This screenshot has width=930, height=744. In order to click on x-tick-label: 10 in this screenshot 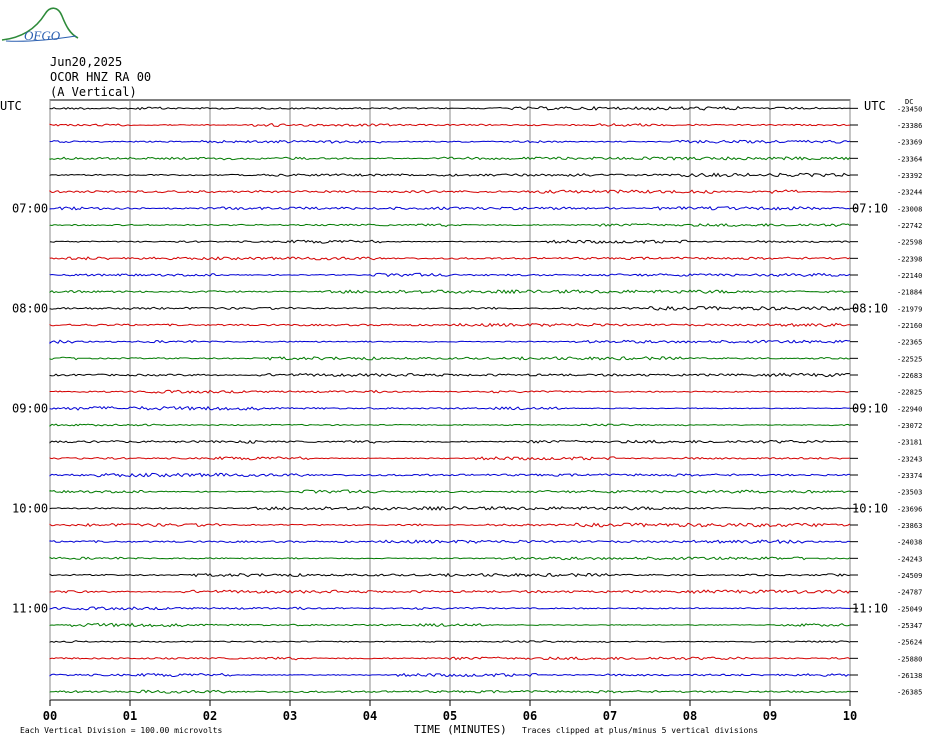, I will do `click(850, 716)`.